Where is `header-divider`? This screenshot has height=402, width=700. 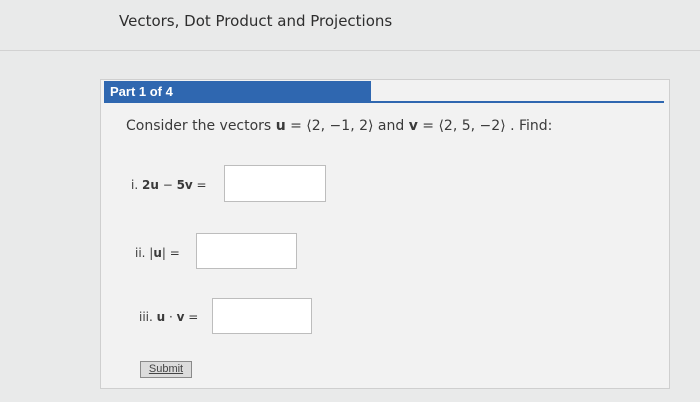 header-divider is located at coordinates (350, 50).